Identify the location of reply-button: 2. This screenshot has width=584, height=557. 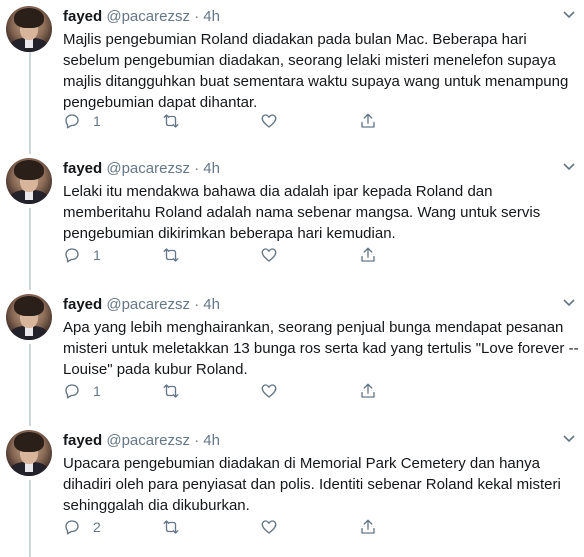
(82, 527).